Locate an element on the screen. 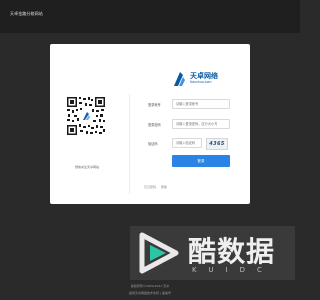 Image resolution: width=320 pixels, height=300 pixels. password-label: 登录密码 is located at coordinates (154, 125).